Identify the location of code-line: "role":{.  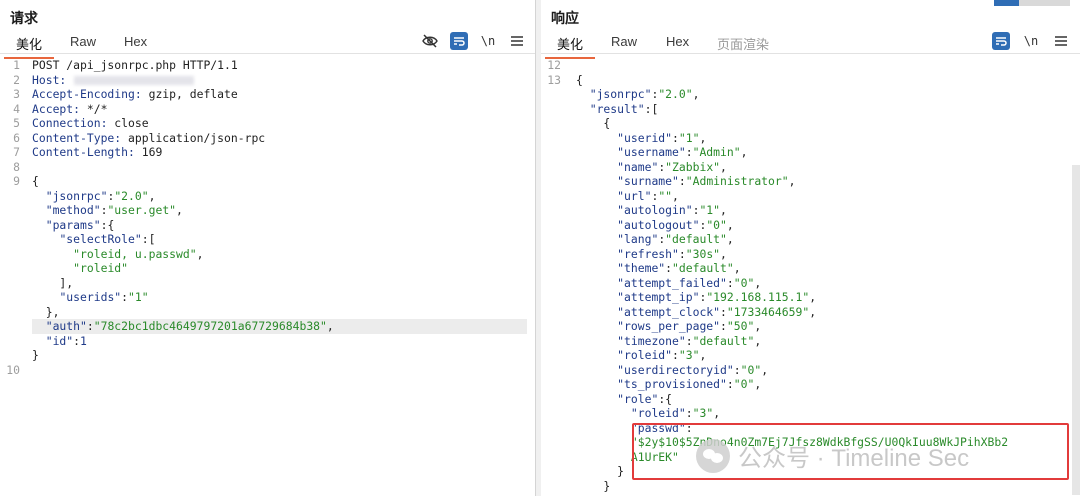
(624, 399).